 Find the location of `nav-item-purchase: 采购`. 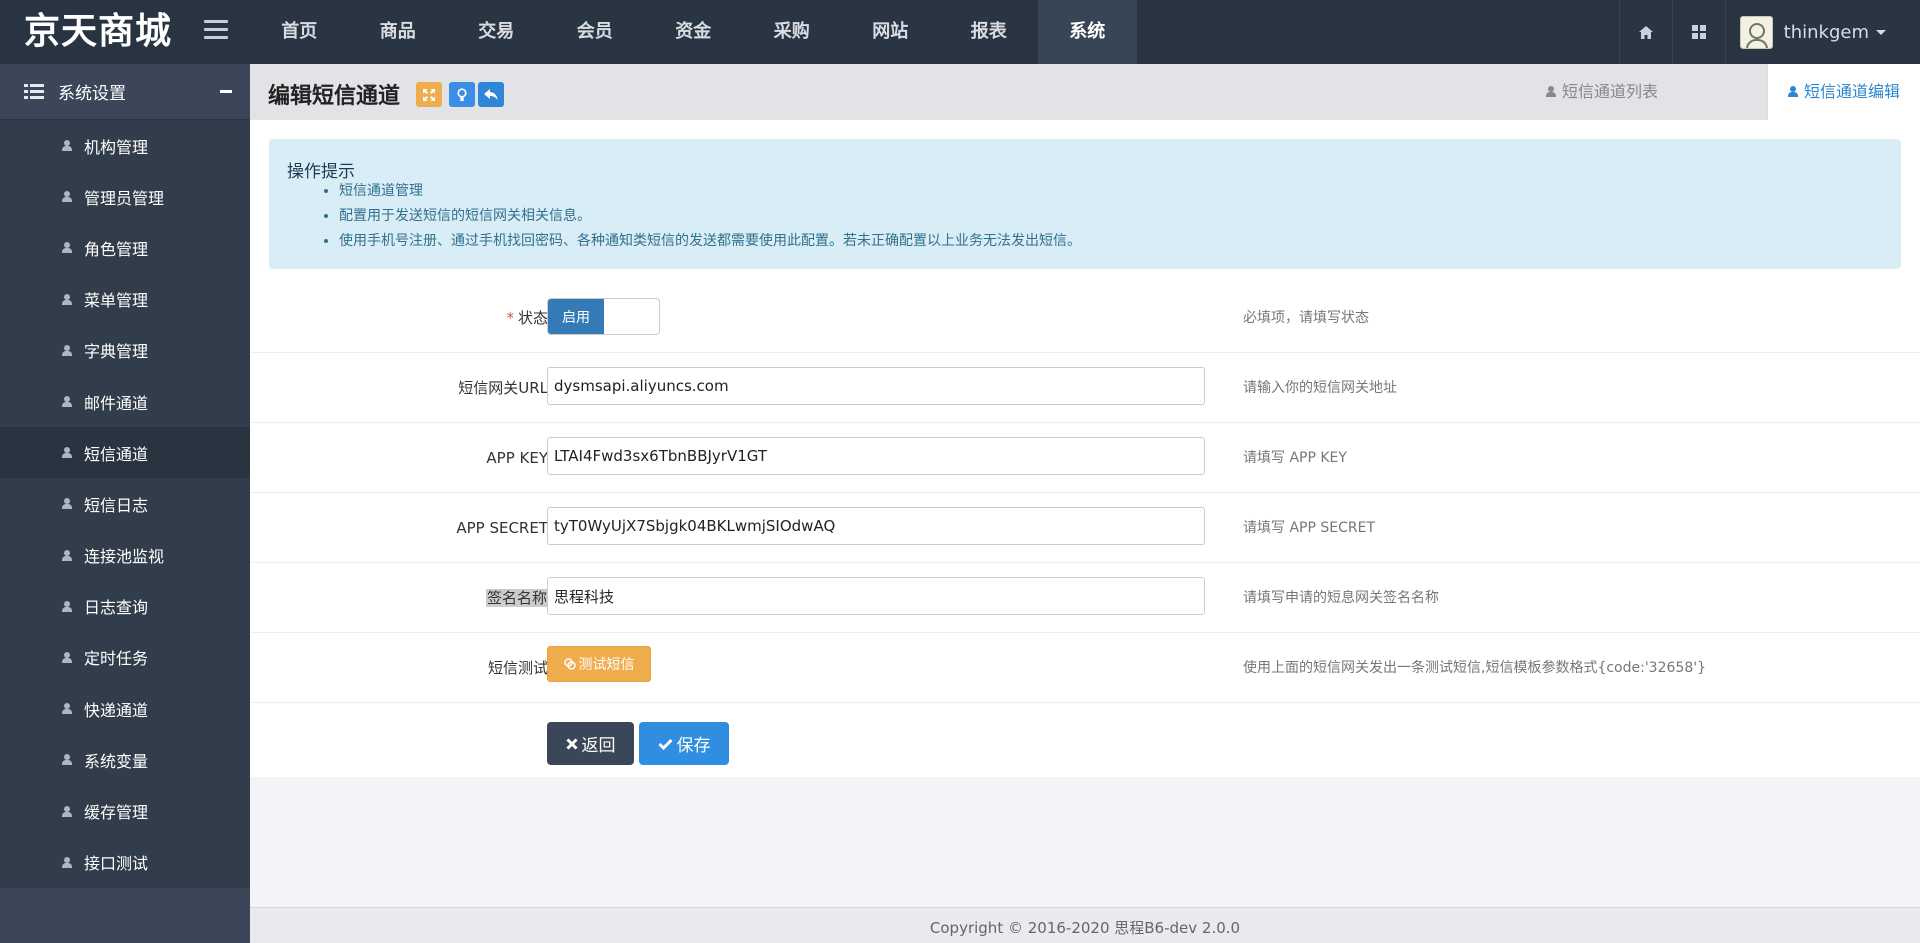

nav-item-purchase: 采购 is located at coordinates (792, 32).